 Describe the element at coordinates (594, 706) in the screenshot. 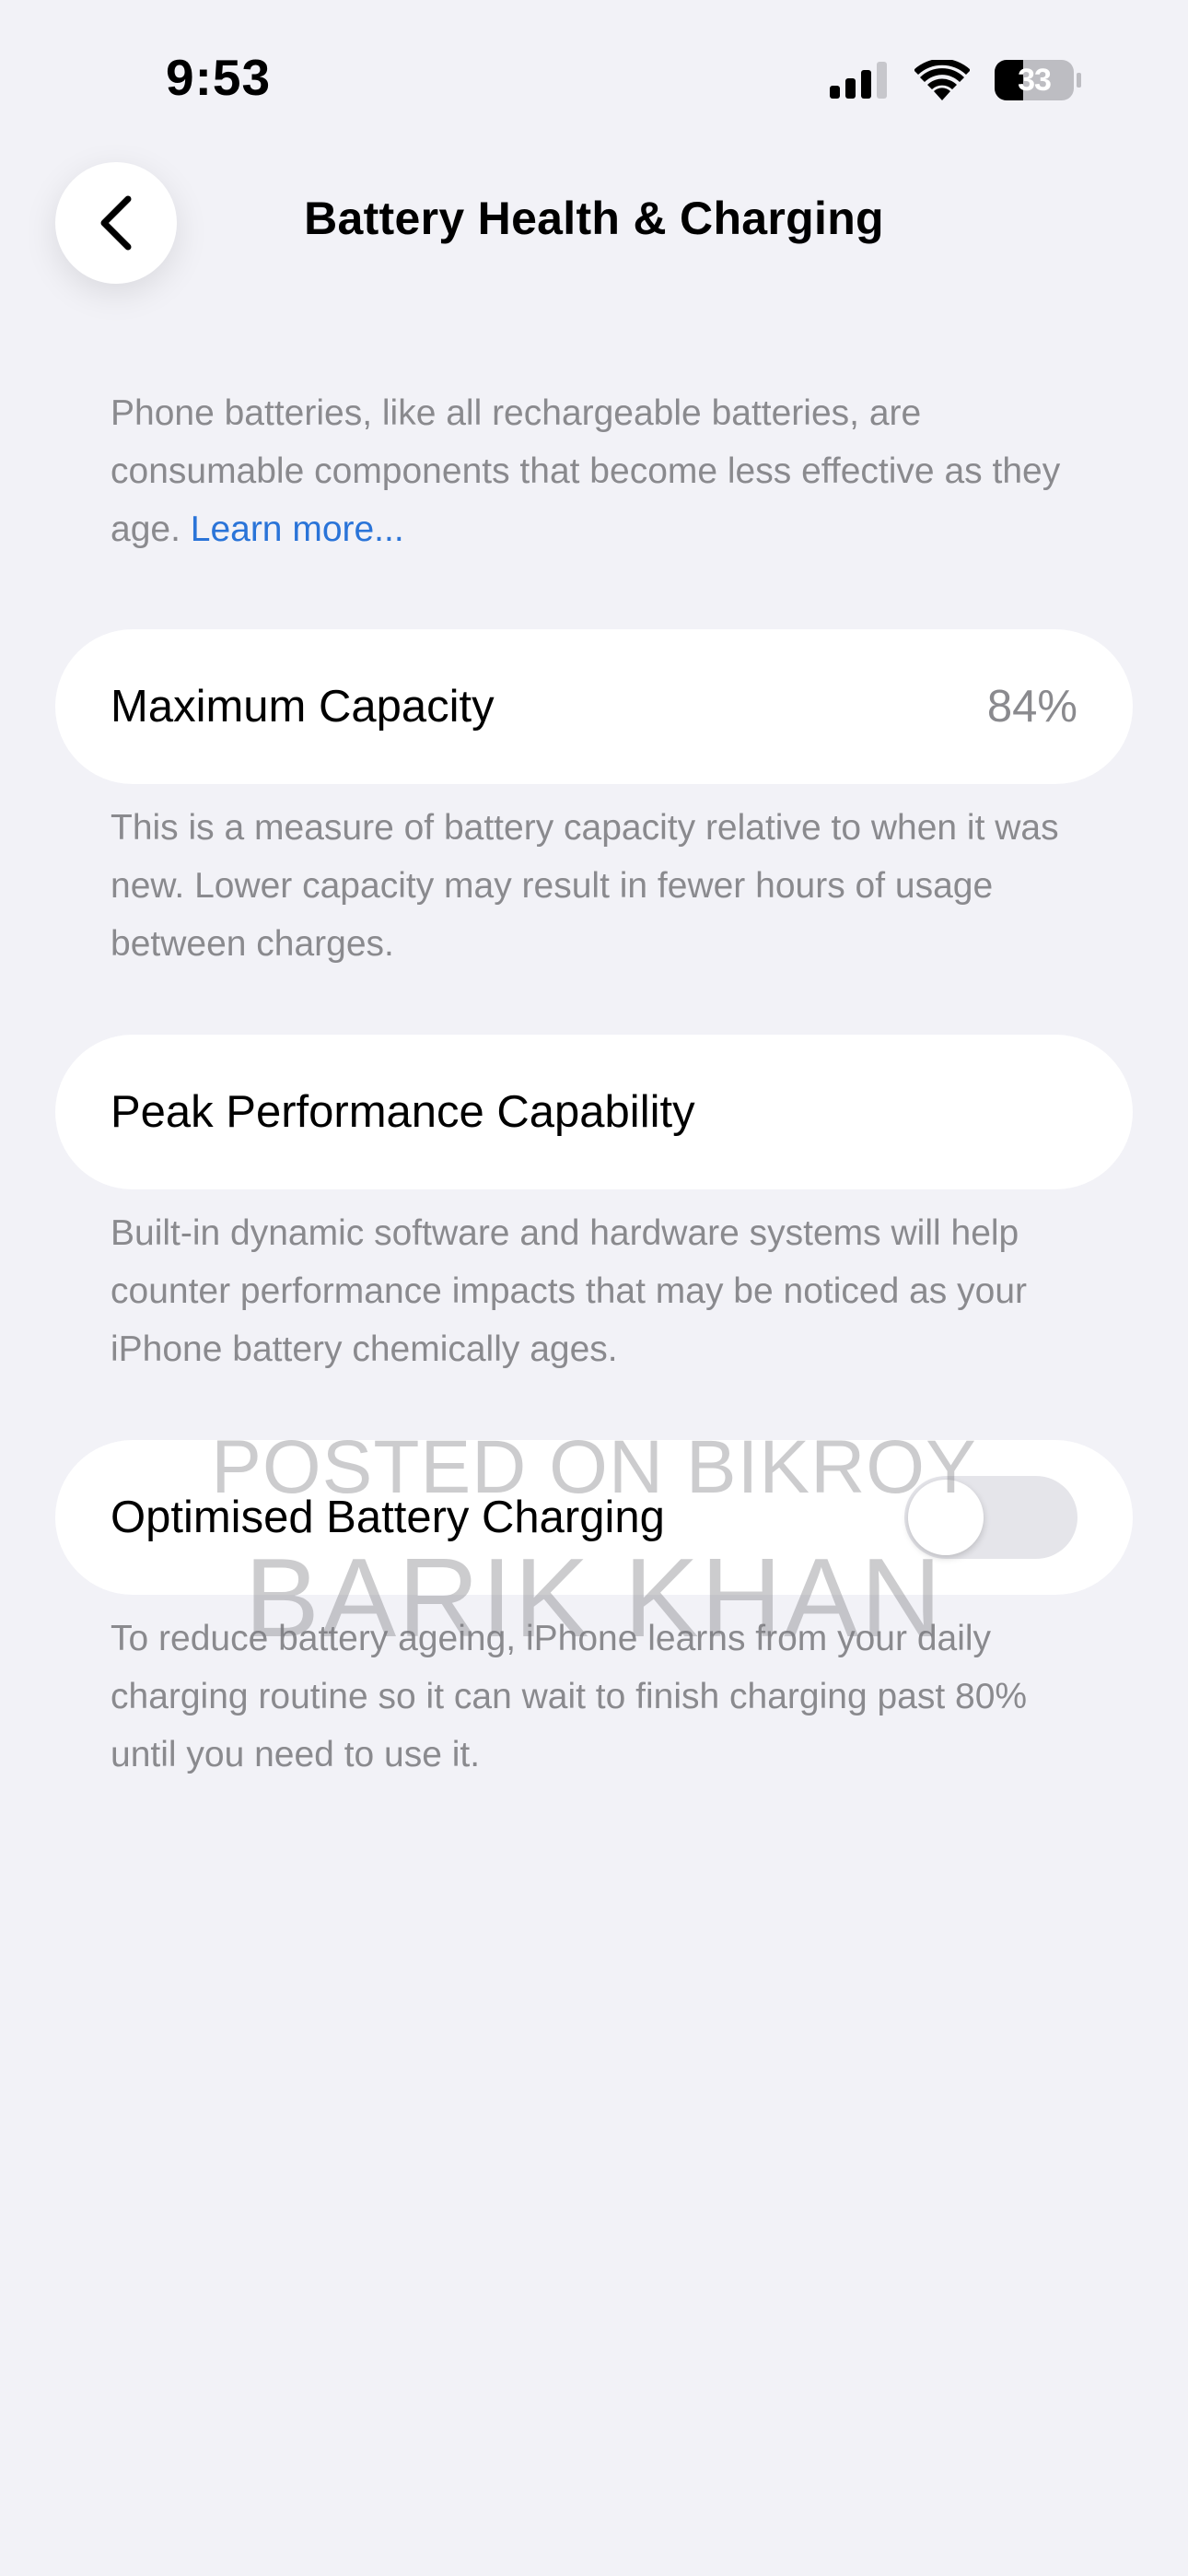

I see `maximum-capacity-row: Maximum Capacity 84%` at that location.